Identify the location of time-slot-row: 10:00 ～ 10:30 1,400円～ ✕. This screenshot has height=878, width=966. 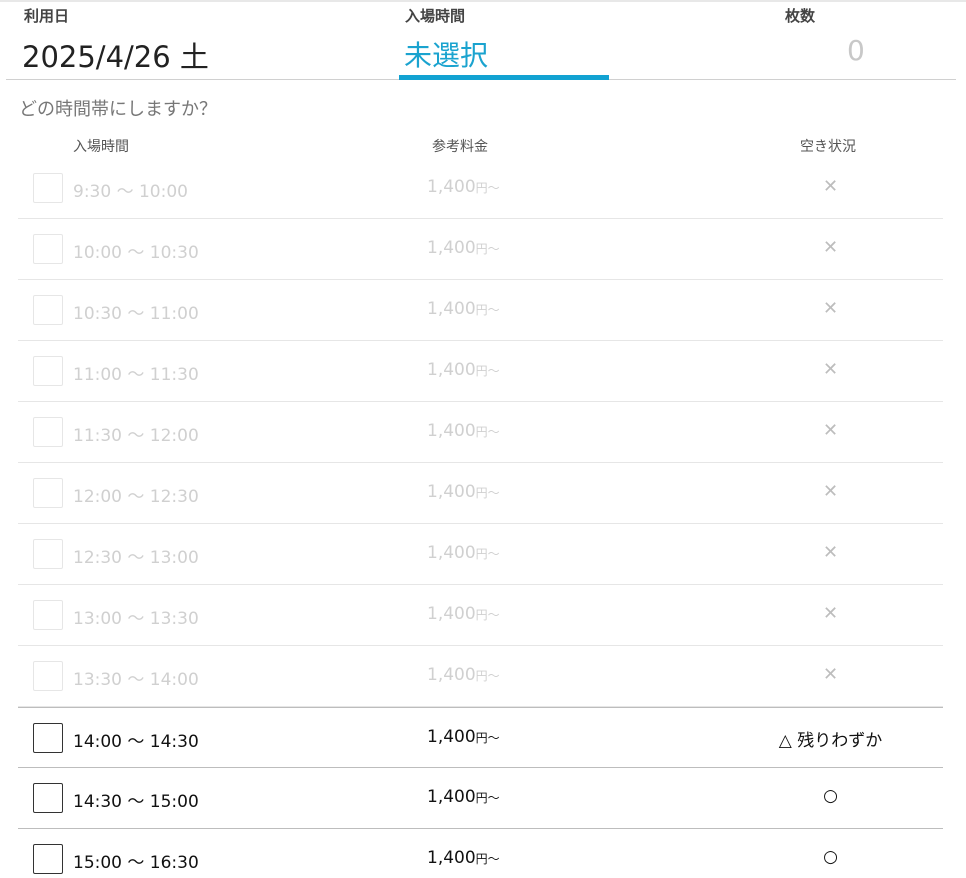
(480, 249).